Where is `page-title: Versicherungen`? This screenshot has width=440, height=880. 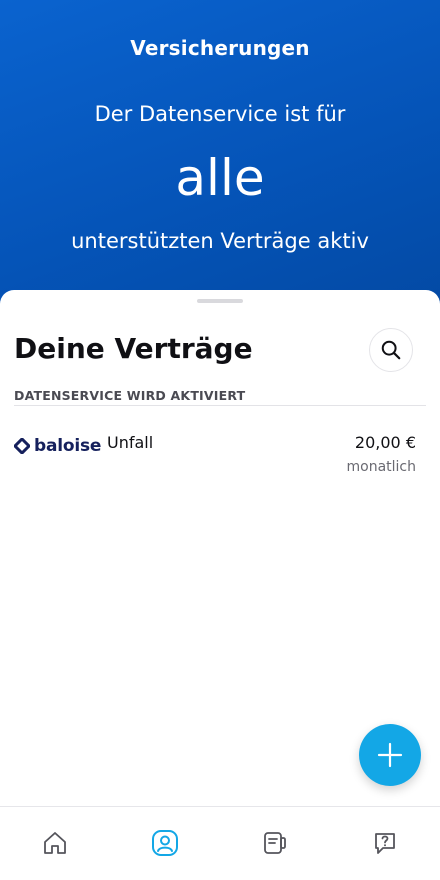
page-title: Versicherungen is located at coordinates (220, 48).